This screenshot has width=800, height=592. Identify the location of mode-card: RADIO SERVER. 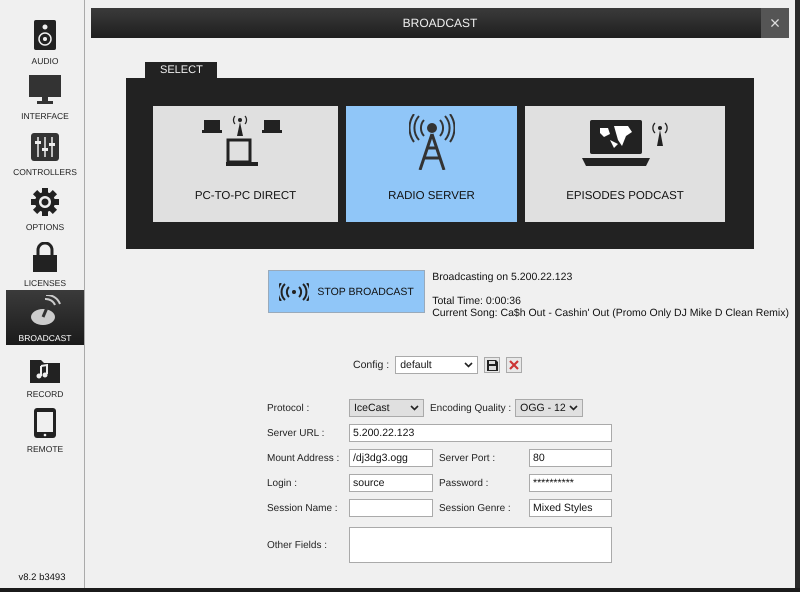
(431, 164).